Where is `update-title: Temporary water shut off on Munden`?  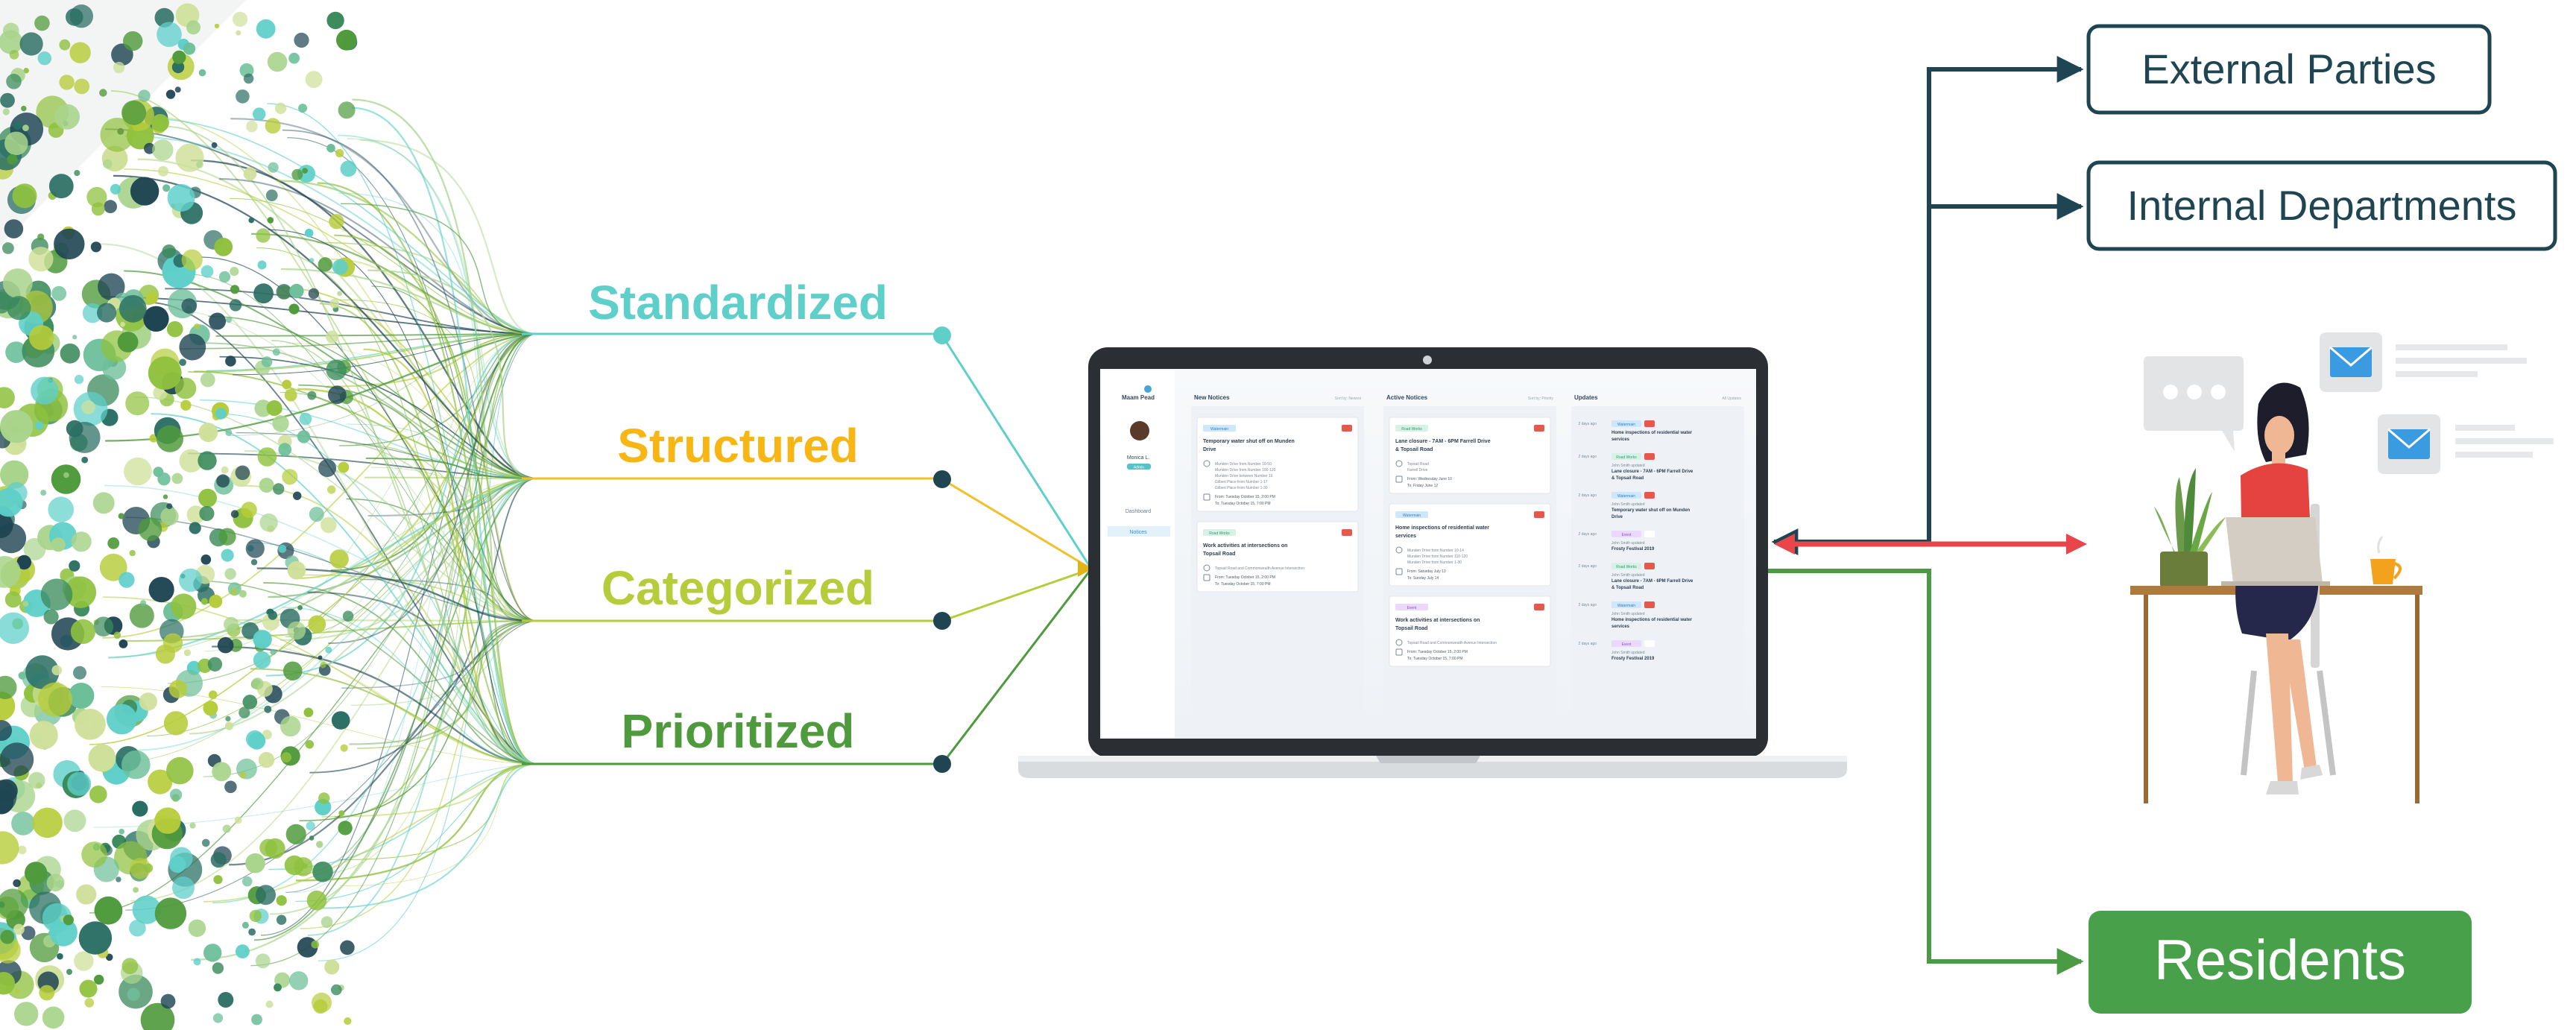 update-title: Temporary water shut off on Munden is located at coordinates (1650, 510).